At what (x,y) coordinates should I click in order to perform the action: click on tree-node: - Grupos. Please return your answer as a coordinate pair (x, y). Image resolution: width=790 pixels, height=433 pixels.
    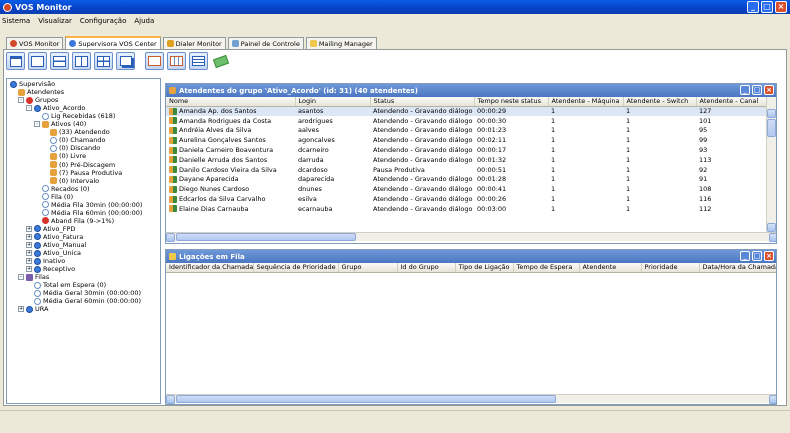
    Looking at the image, I should click on (38, 100).